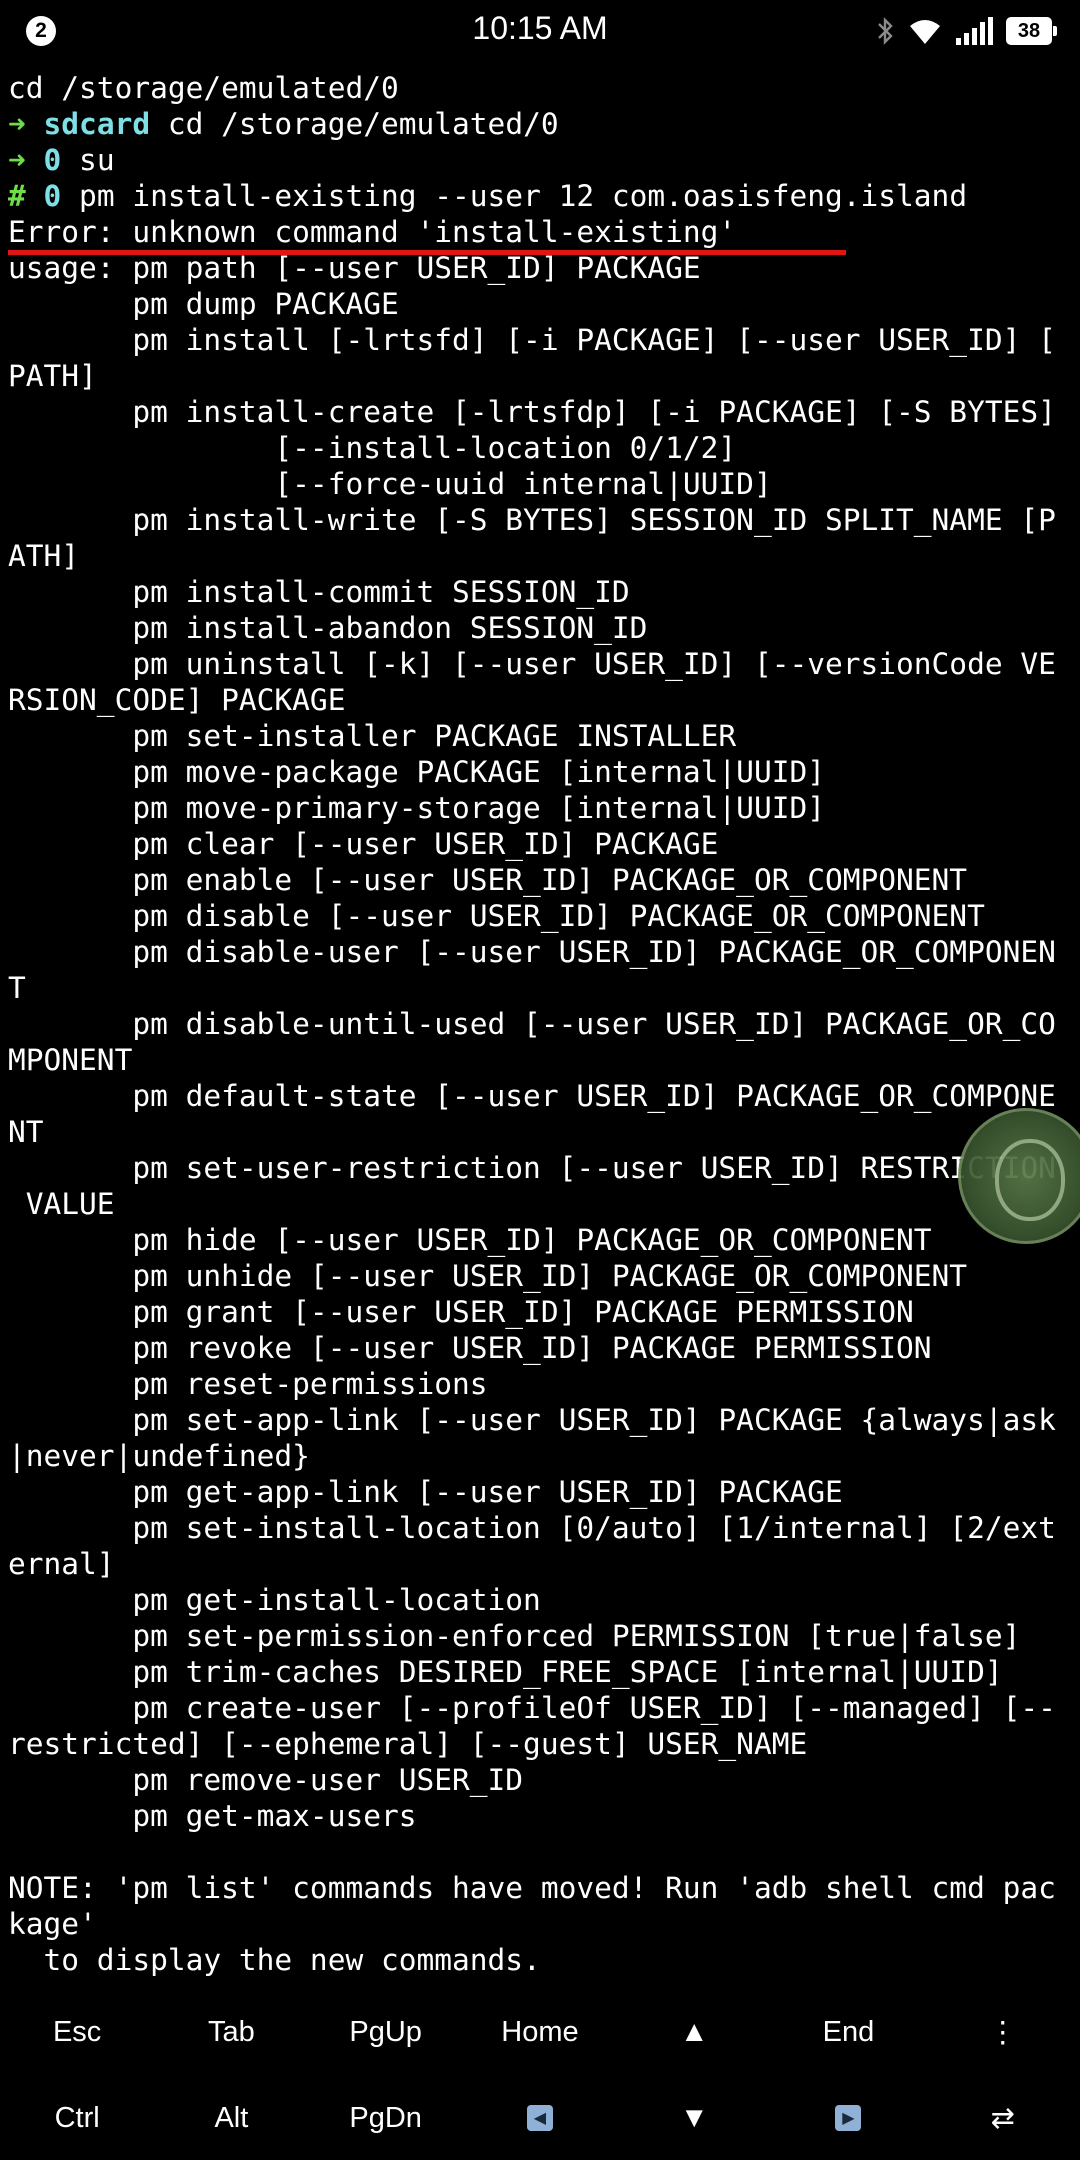 The image size is (1080, 2160). Describe the element at coordinates (694, 2118) in the screenshot. I see `key-down-arrow-icon: ▼` at that location.